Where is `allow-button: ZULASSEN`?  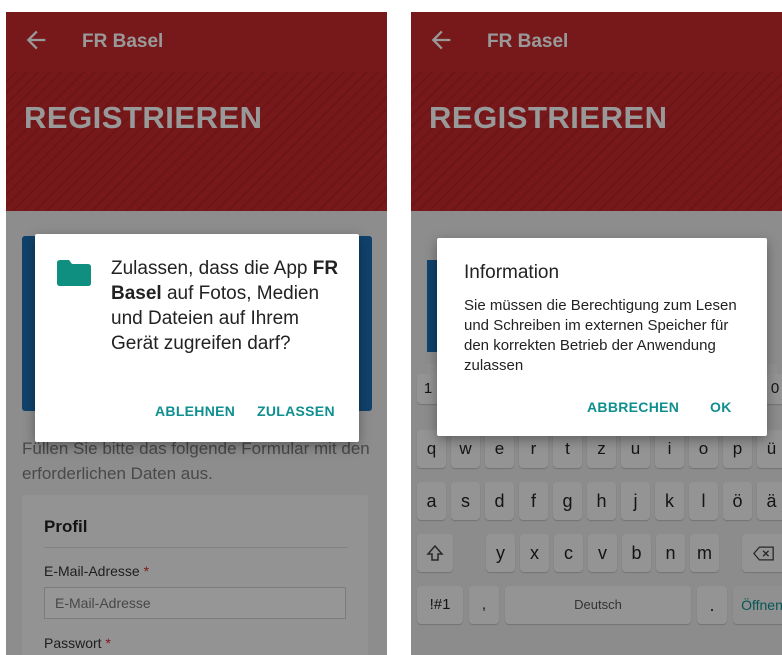
allow-button: ZULASSEN is located at coordinates (296, 411).